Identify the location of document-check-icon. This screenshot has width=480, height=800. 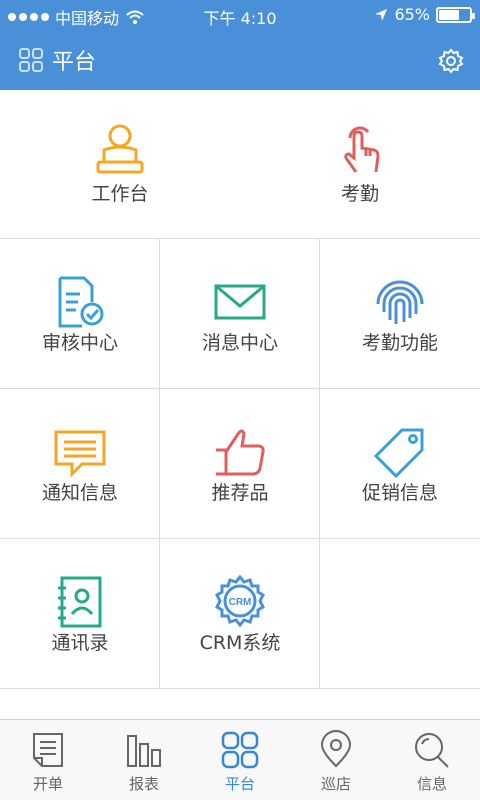
(81, 302).